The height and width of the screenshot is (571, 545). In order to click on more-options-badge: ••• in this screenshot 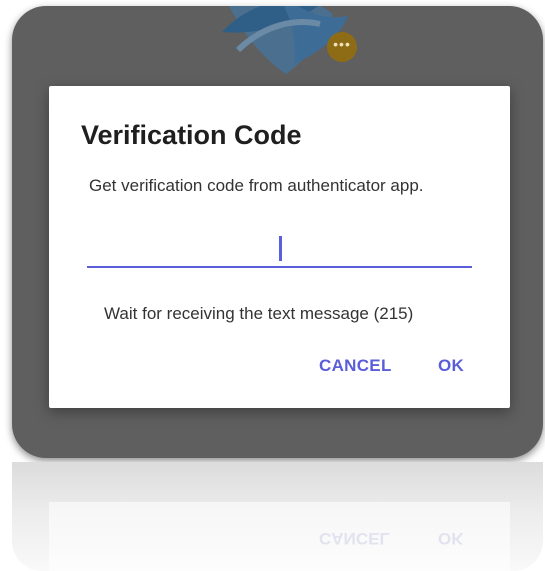, I will do `click(342, 47)`.